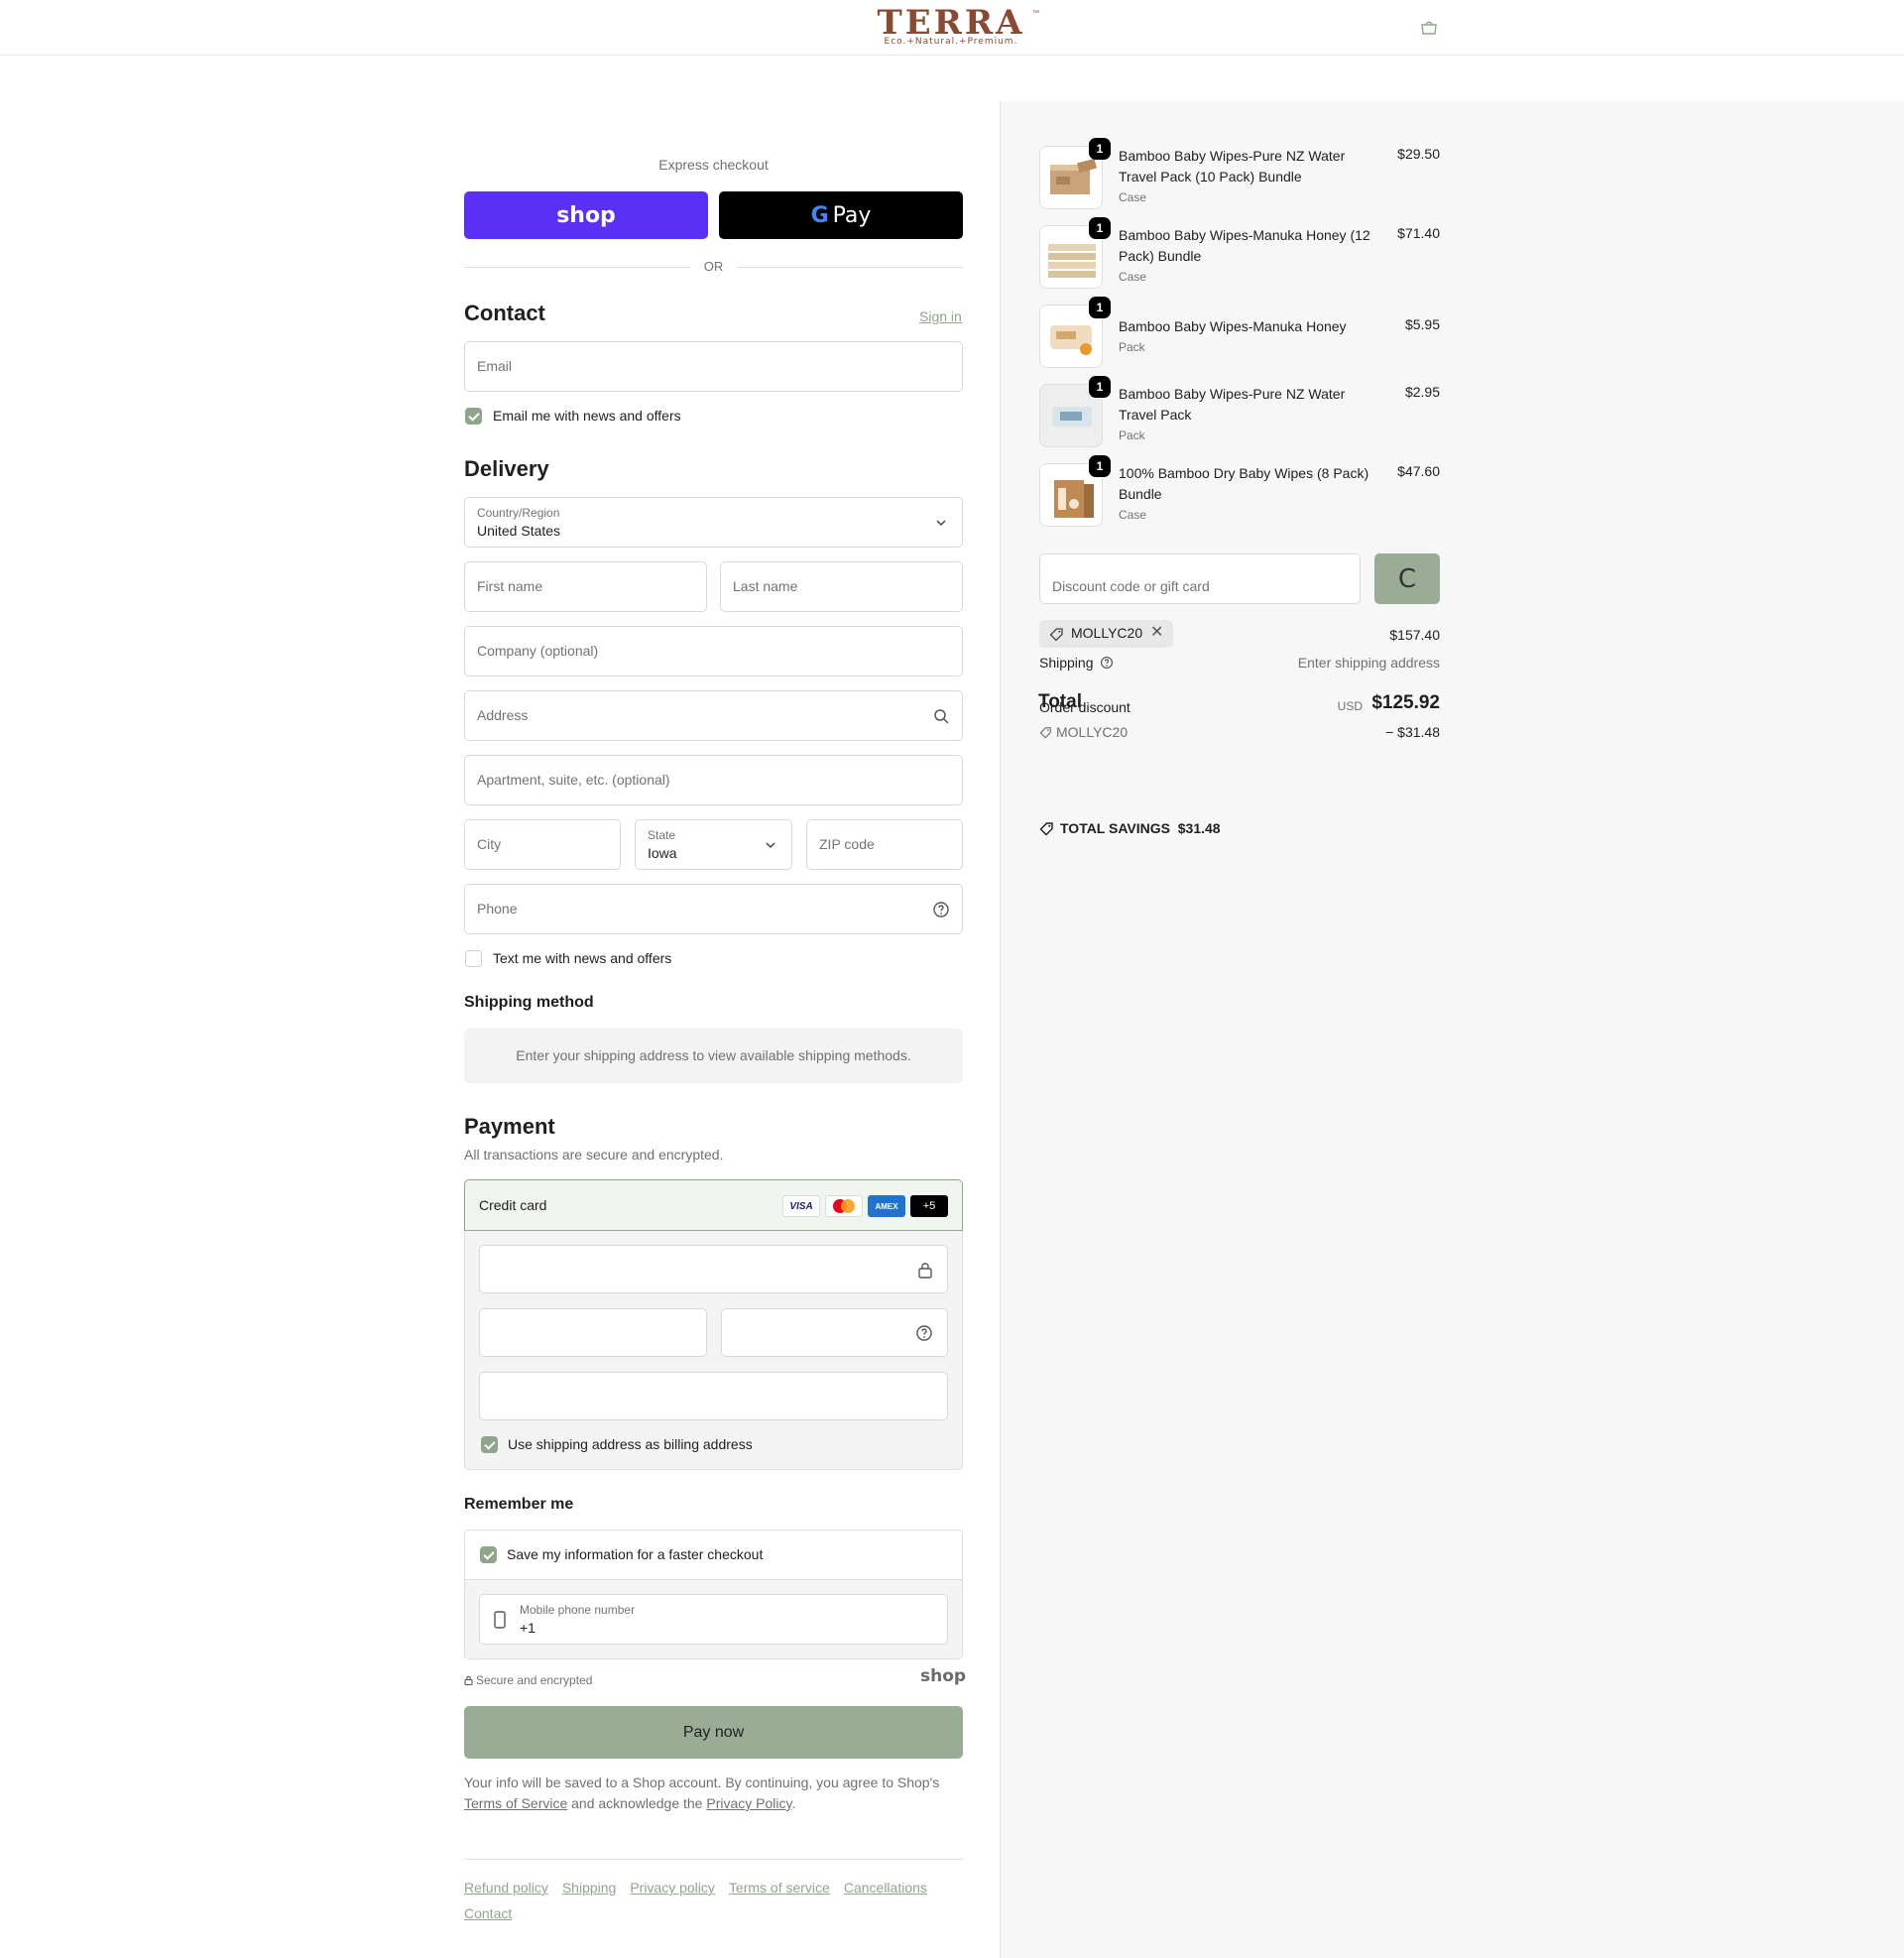 The width and height of the screenshot is (1904, 1958). I want to click on email-placeholder: Email, so click(495, 366).